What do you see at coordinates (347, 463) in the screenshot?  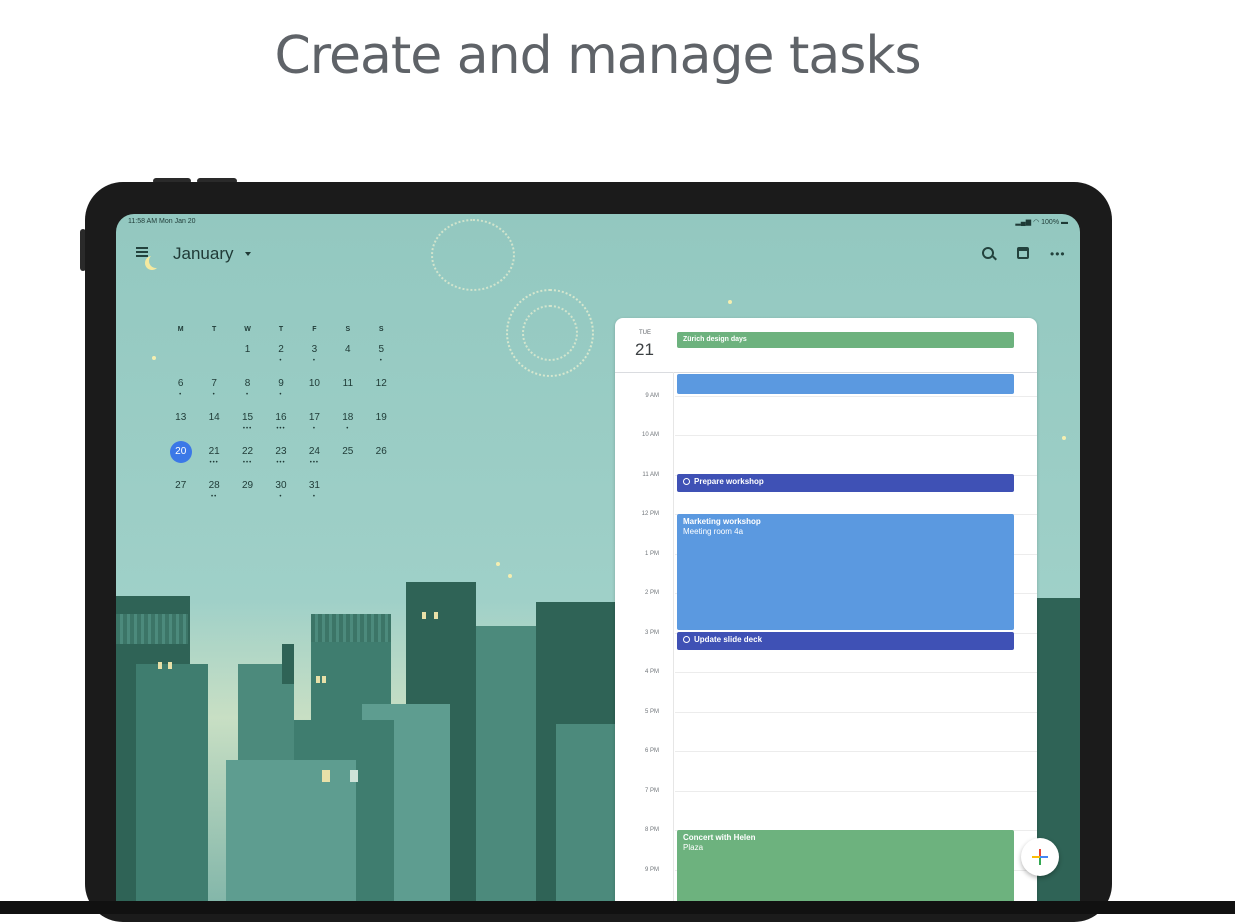 I see `calendar-day: 25` at bounding box center [347, 463].